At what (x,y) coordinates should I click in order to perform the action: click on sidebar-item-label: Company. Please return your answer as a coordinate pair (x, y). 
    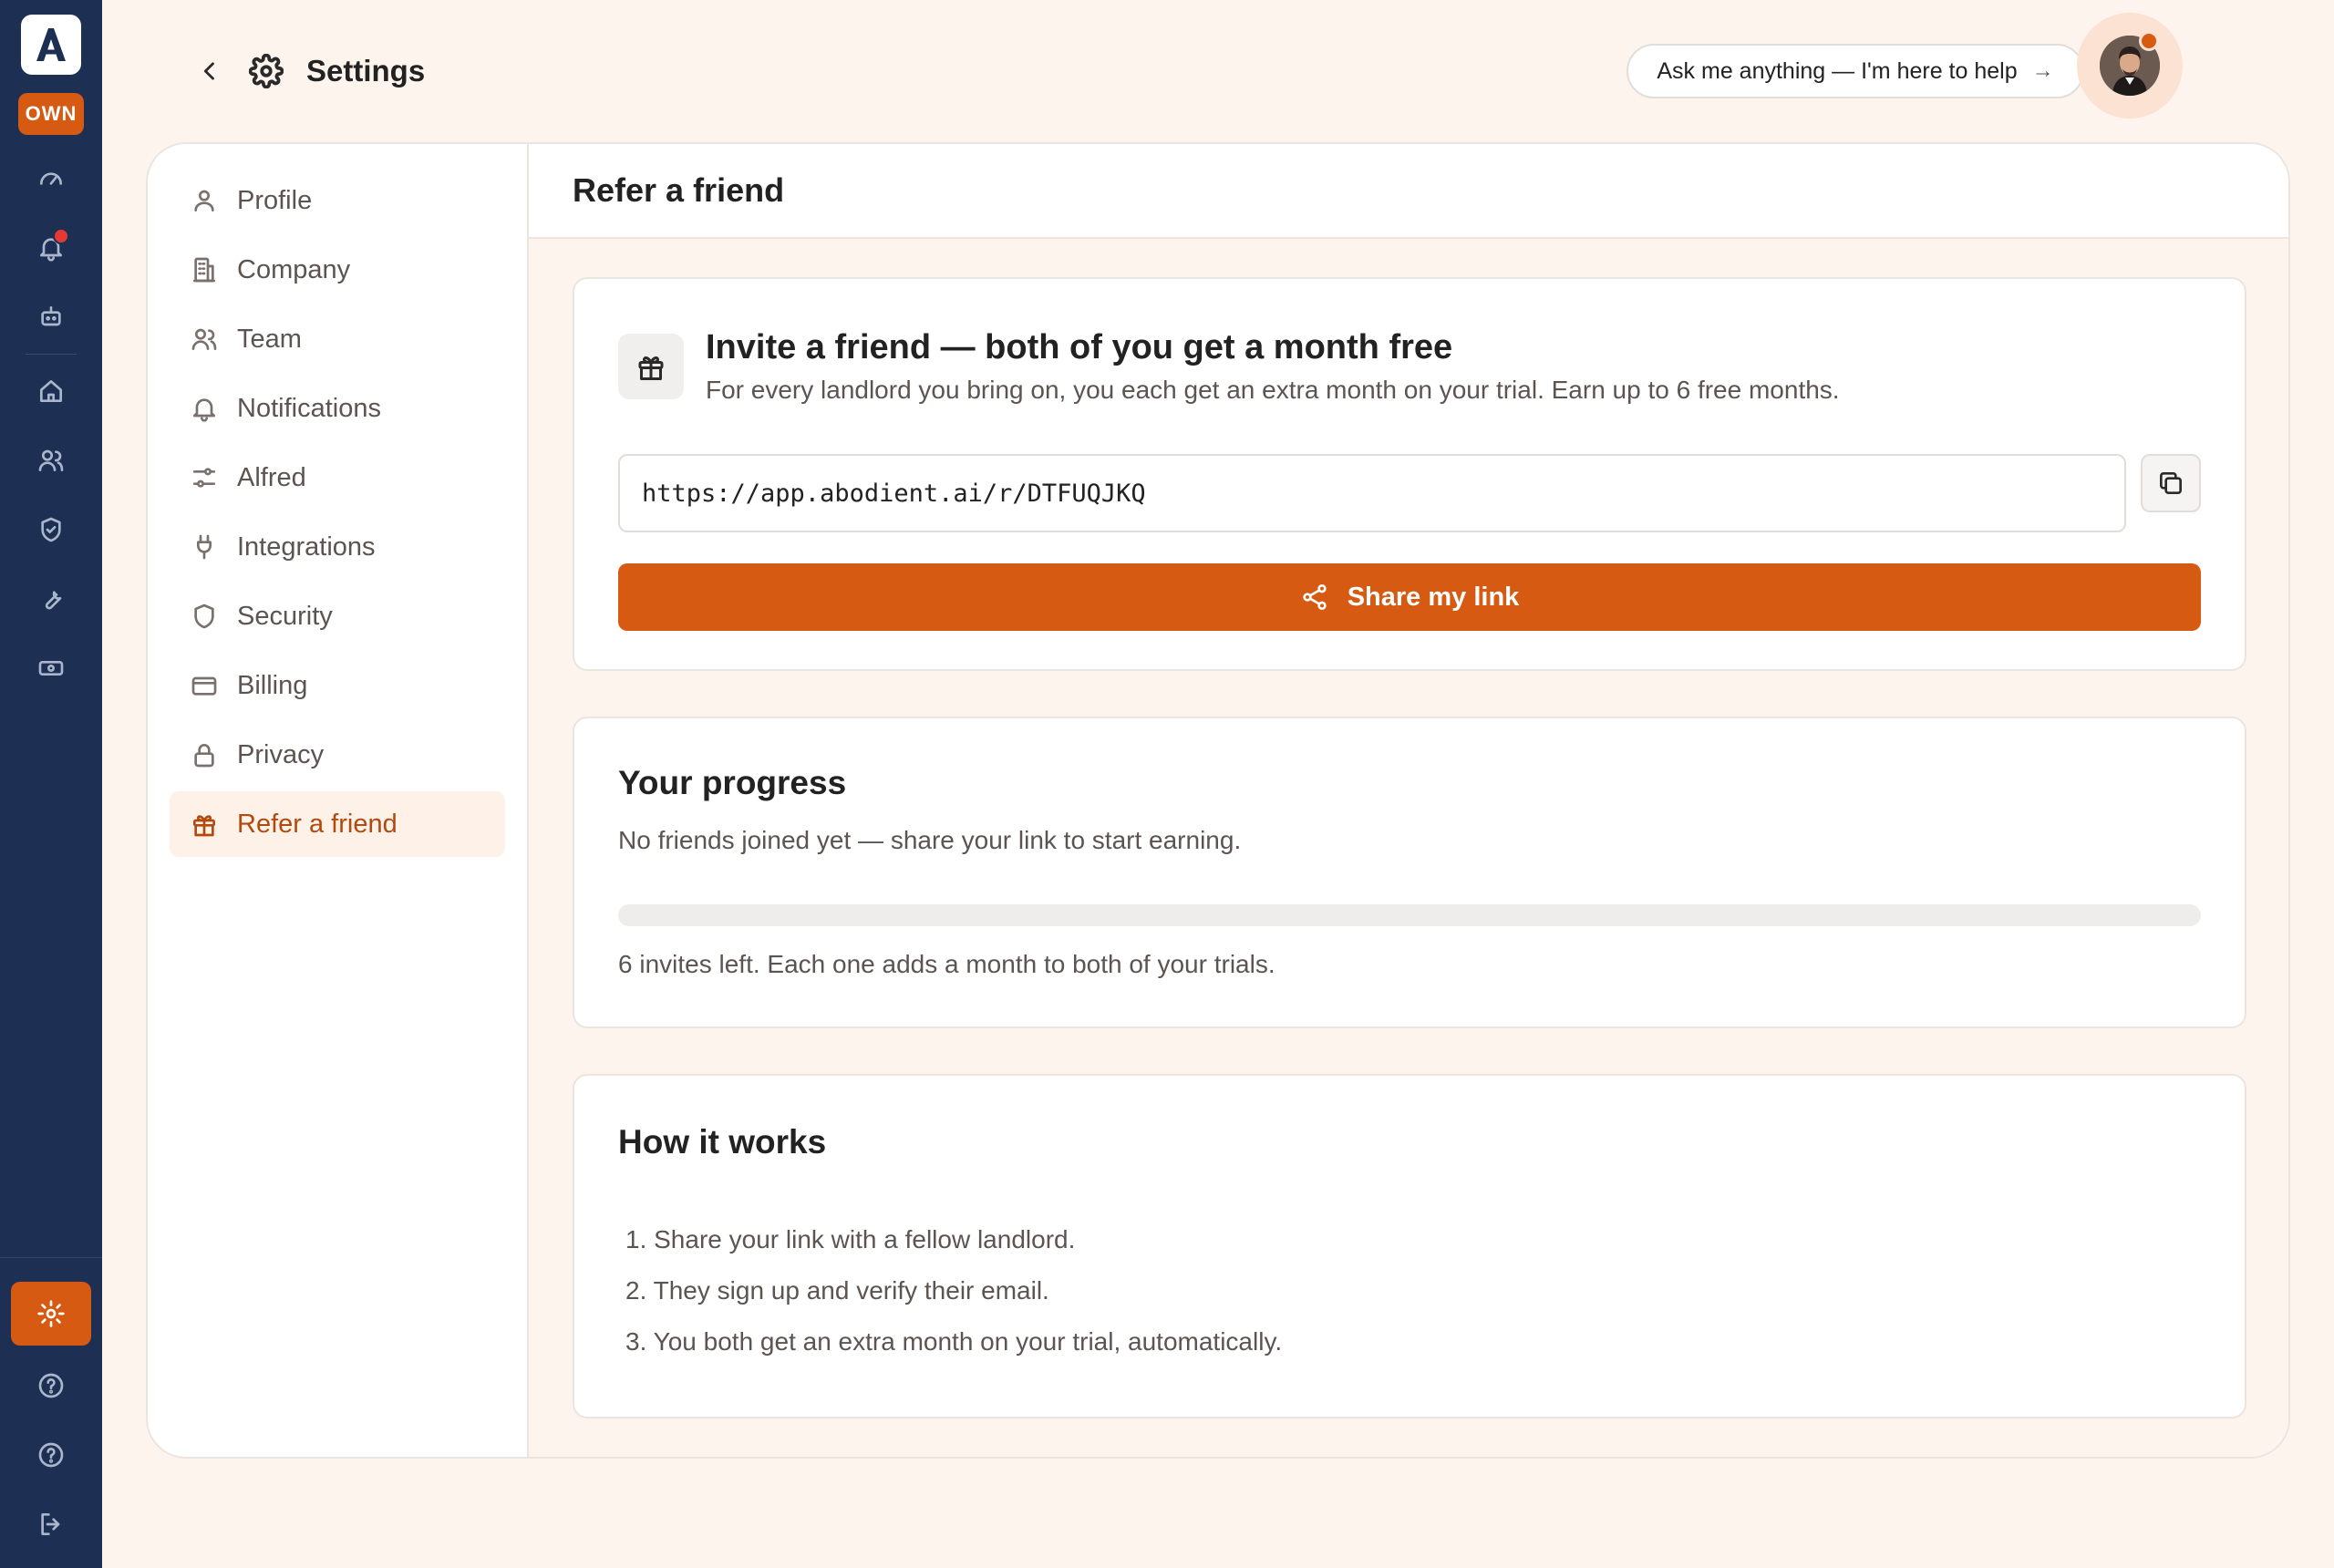
    Looking at the image, I should click on (294, 269).